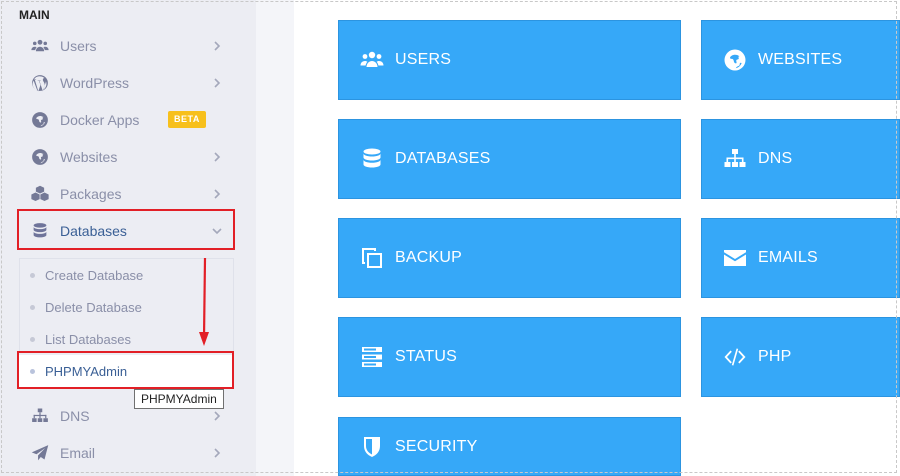 Image resolution: width=900 pixels, height=476 pixels. I want to click on tile-label: WEBSITES, so click(800, 59).